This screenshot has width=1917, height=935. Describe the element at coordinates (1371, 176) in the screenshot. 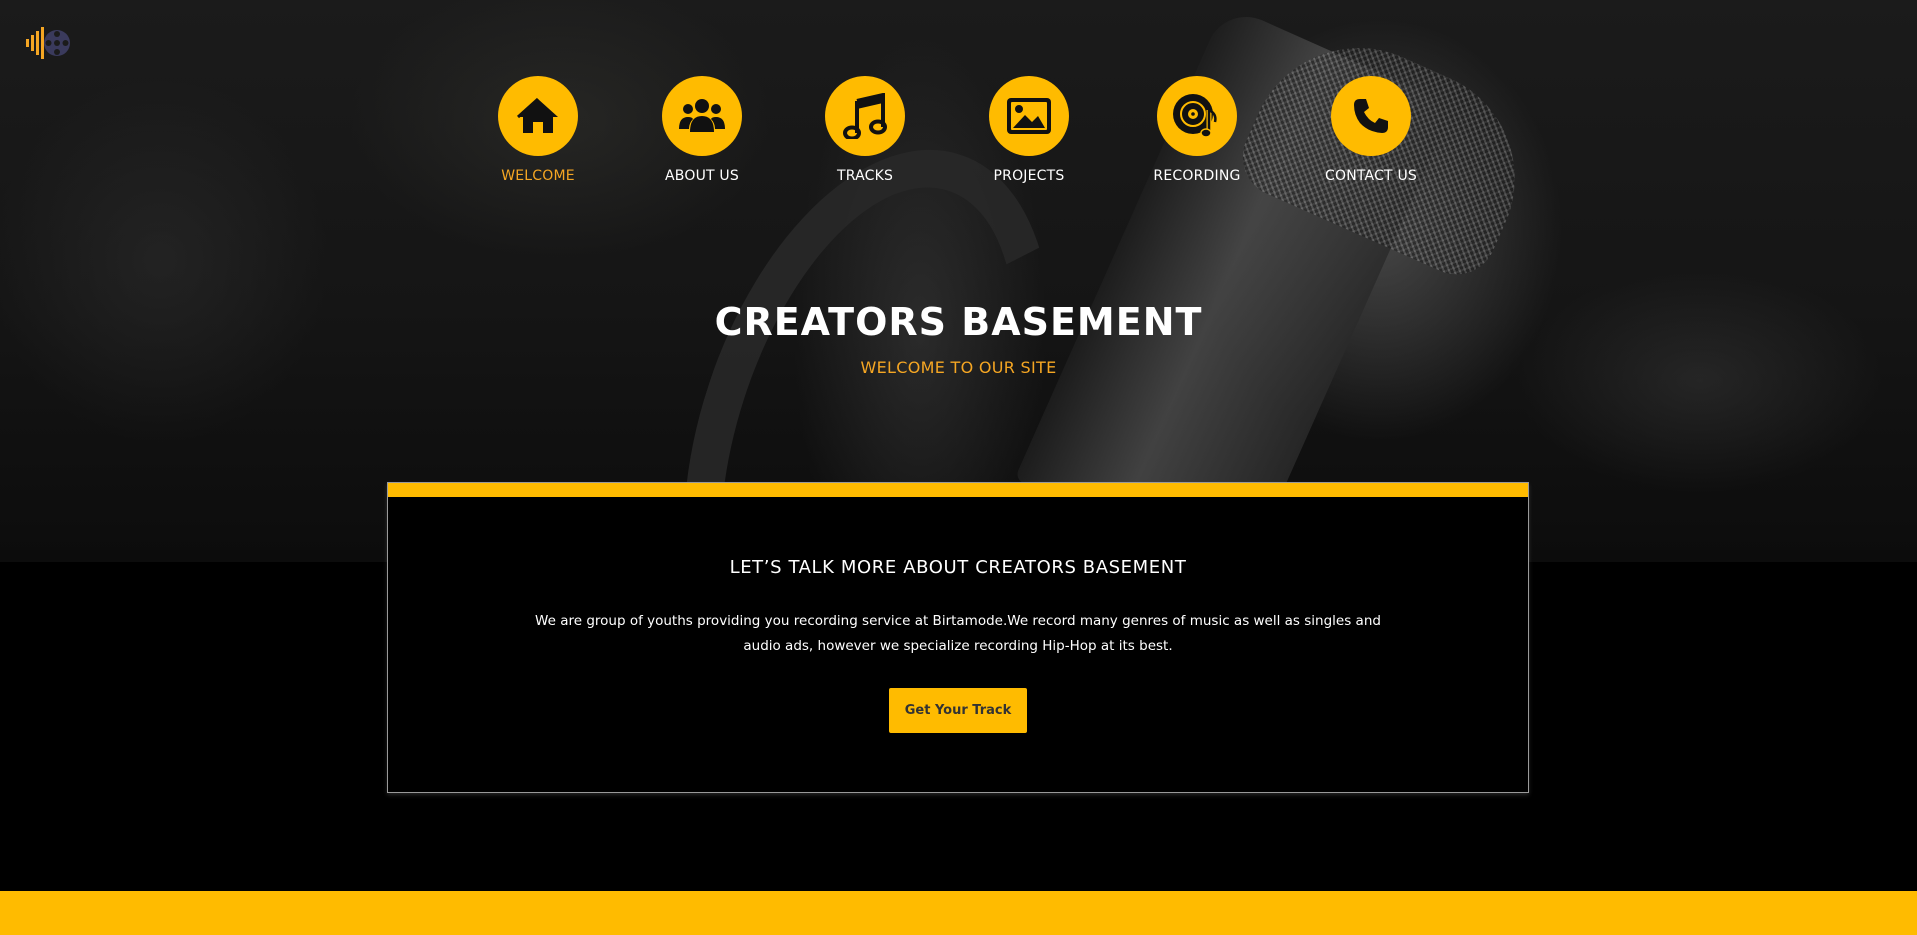

I see `nav-label-contact-us: CONTACT US` at that location.